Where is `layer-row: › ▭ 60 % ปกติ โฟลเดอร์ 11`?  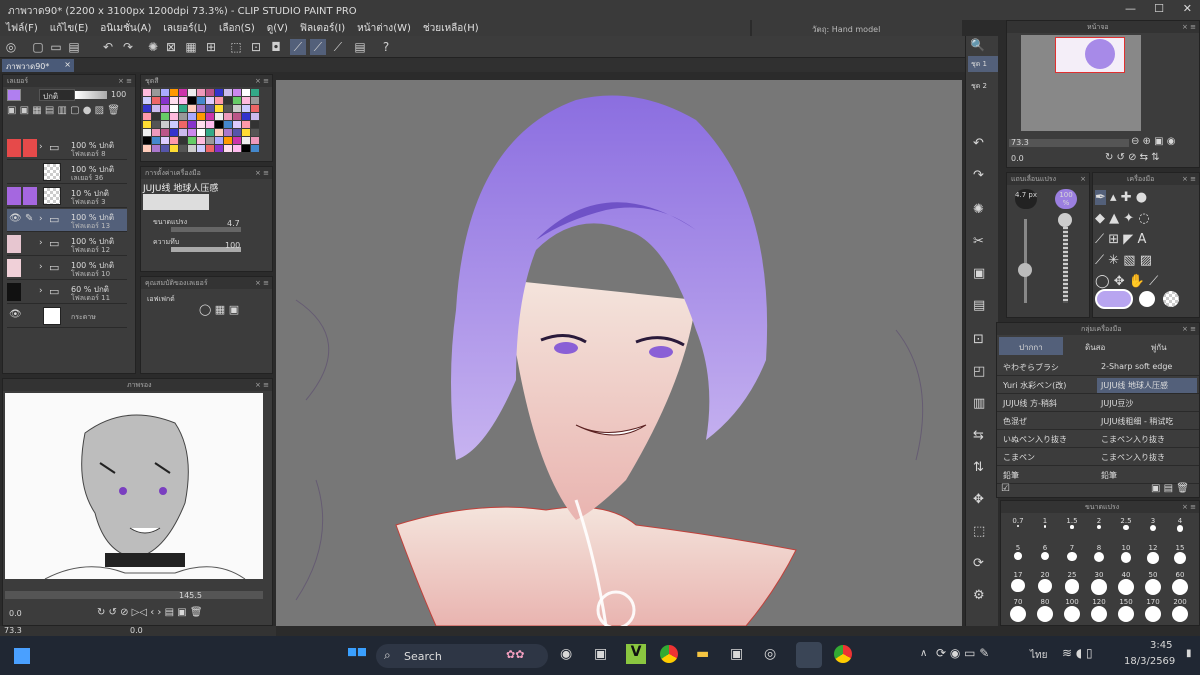 layer-row: › ▭ 60 % ปกติ โฟลเดอร์ 11 is located at coordinates (67, 292).